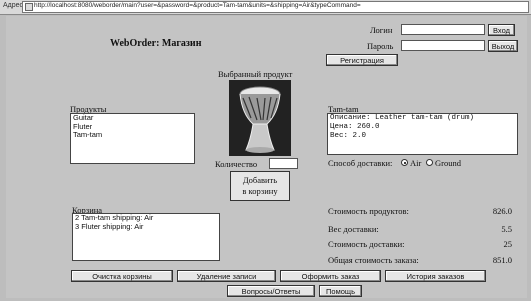 The height and width of the screenshot is (301, 531). I want to click on products-cost-label: Стоимость продуктов:, so click(368, 211).